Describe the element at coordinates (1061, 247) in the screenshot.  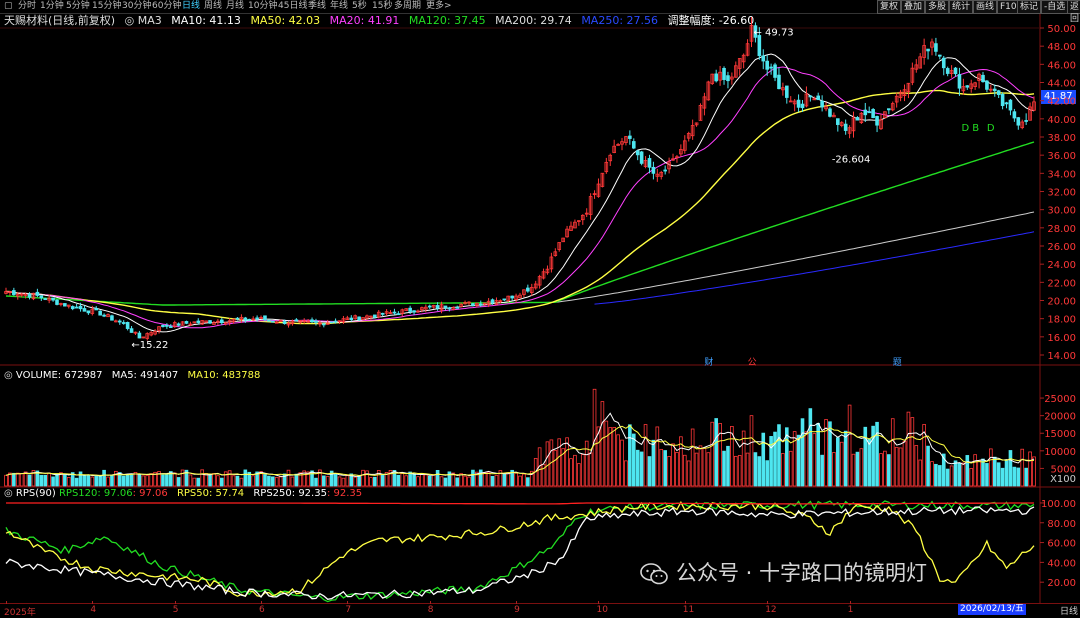
I see `price-tick-label-6: 26.00` at that location.